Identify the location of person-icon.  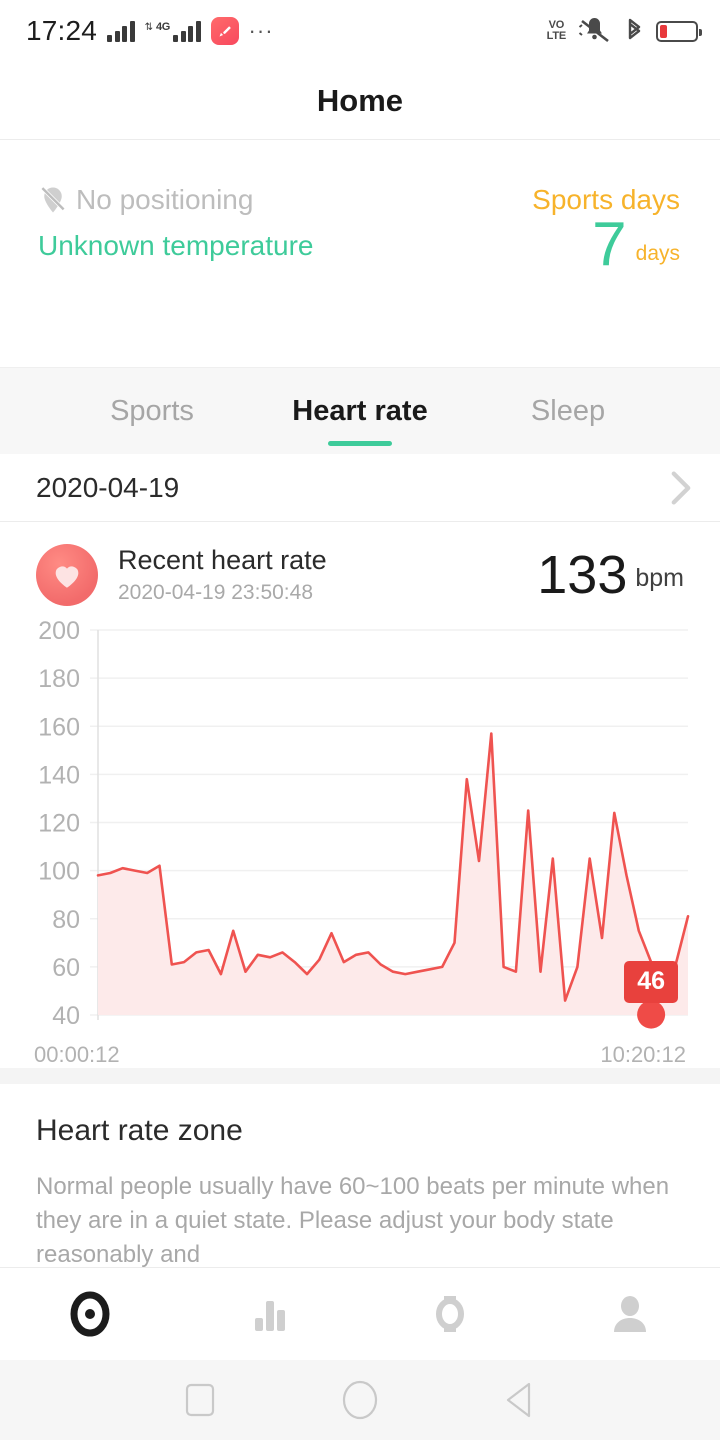
(630, 1314).